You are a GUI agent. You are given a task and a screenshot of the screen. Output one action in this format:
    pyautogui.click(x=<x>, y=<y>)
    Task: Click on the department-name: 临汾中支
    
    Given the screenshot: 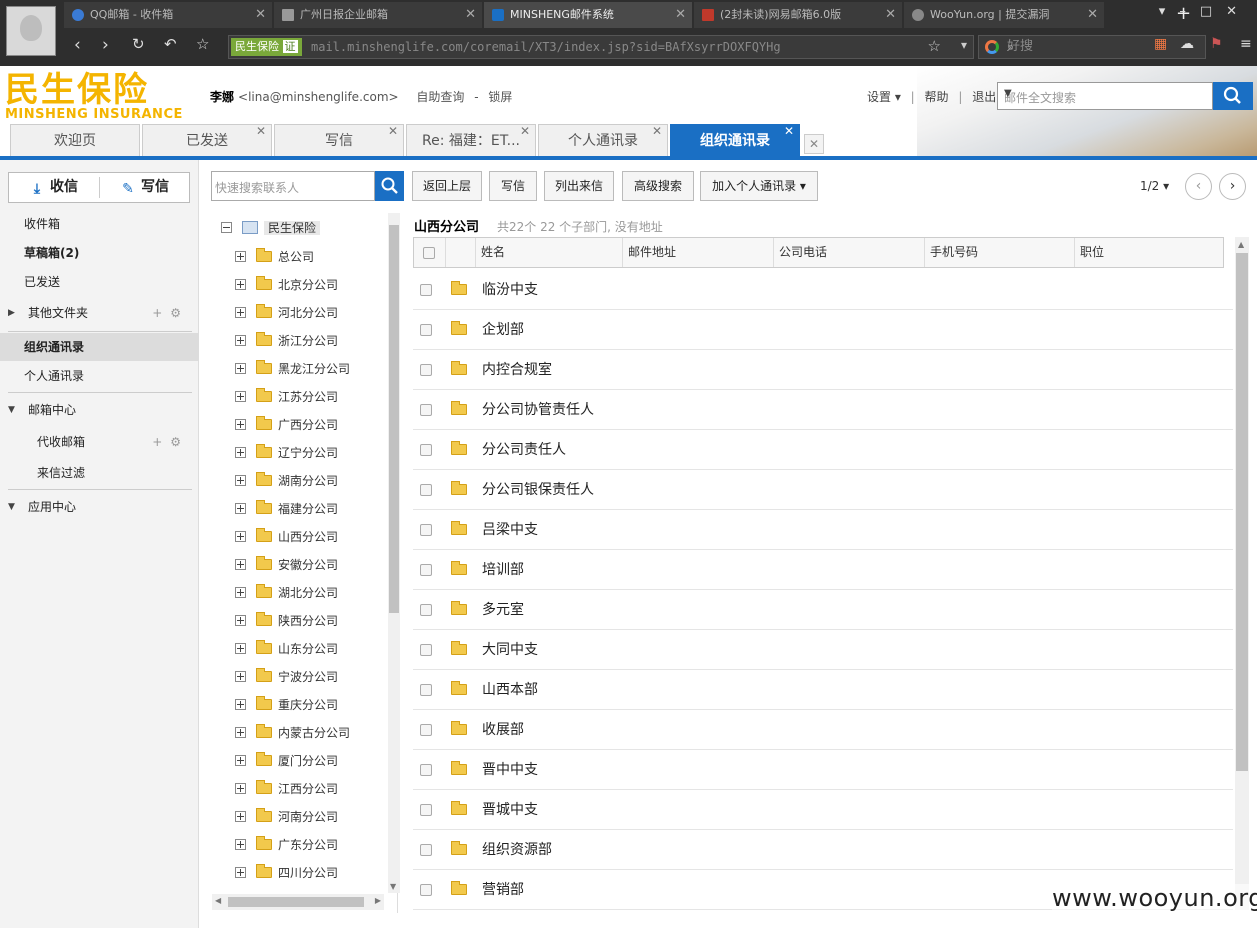 What is the action you would take?
    pyautogui.click(x=510, y=290)
    